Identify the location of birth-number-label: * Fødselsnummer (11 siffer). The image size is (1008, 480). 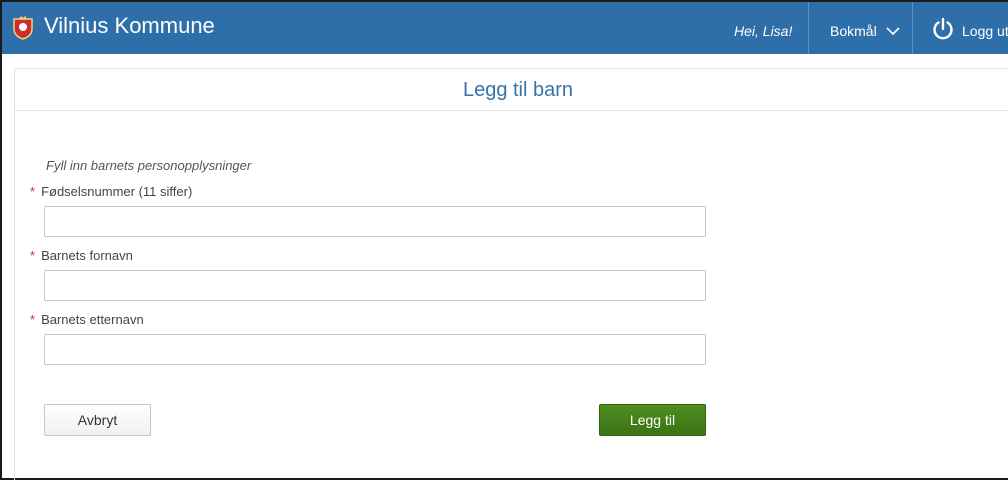
(111, 191).